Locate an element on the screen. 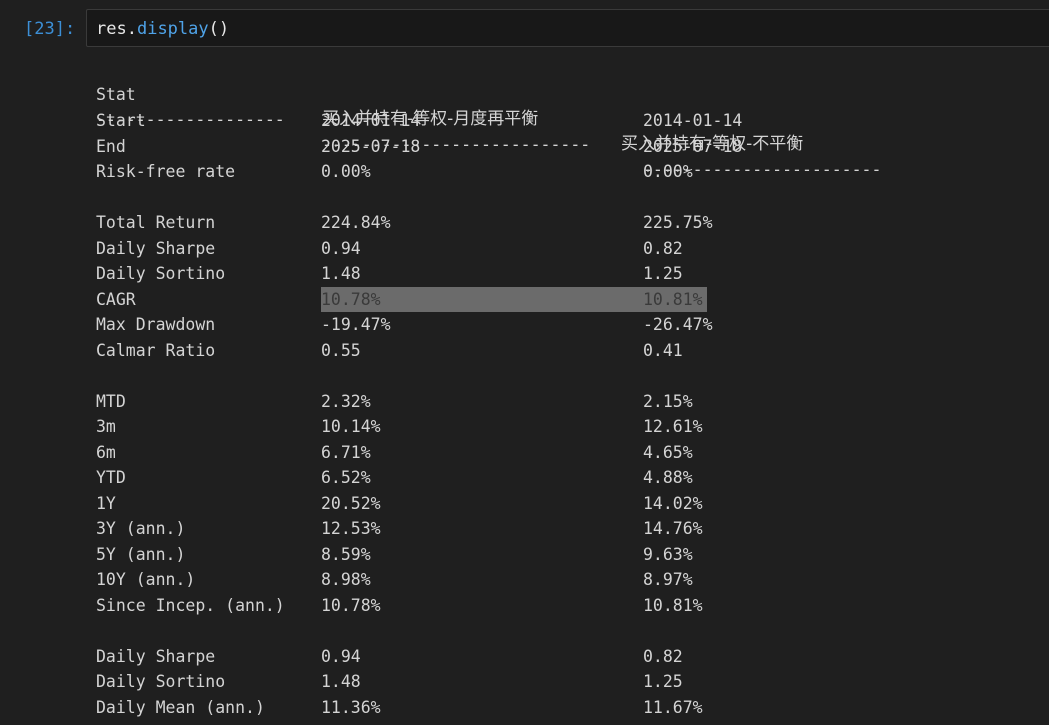 The image size is (1049, 725). row-stat-label: Start is located at coordinates (121, 120).